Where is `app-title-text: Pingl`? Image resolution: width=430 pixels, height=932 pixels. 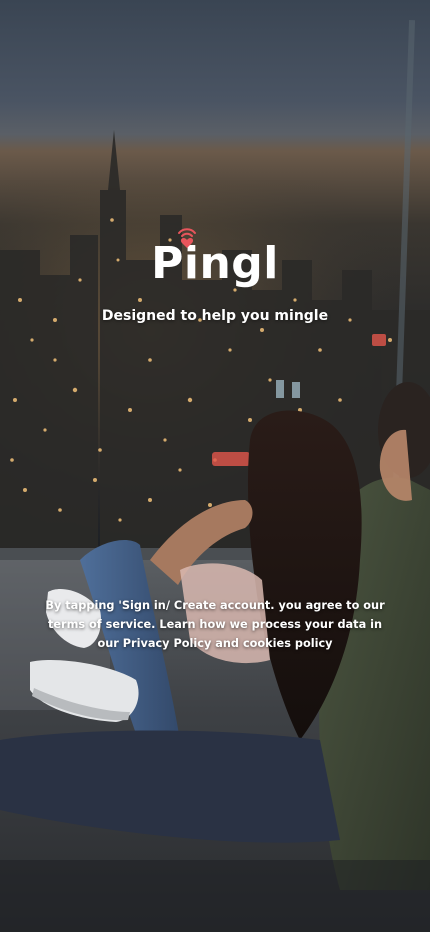
app-title-text: Pingl is located at coordinates (215, 263).